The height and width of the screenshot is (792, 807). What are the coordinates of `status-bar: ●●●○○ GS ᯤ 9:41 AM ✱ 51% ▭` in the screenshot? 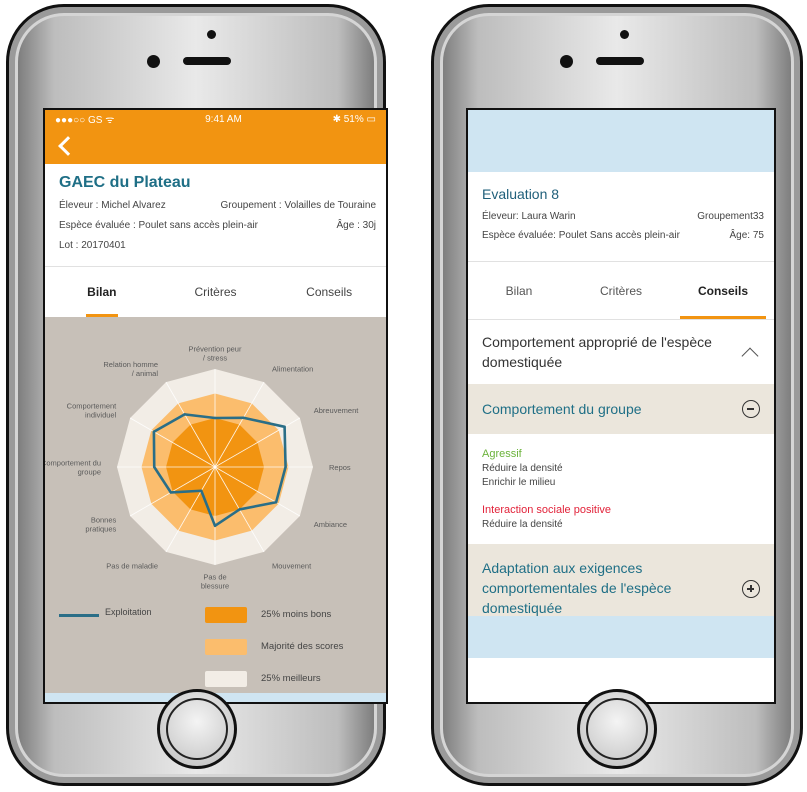 It's located at (215, 119).